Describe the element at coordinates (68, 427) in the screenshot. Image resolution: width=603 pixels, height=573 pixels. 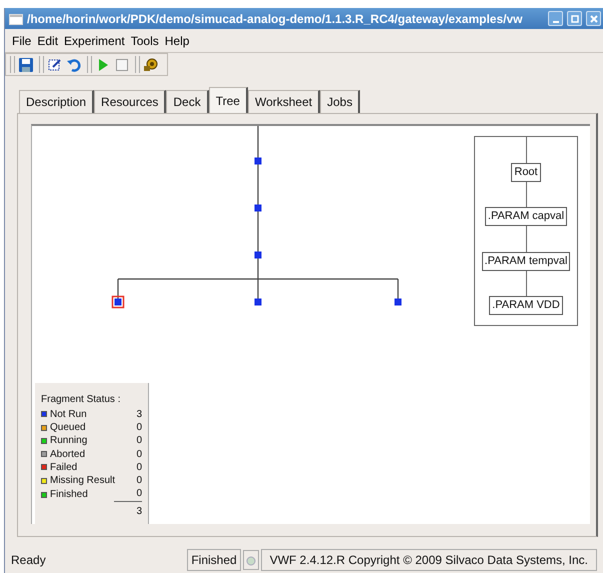
I see `legend-label: Queued` at that location.